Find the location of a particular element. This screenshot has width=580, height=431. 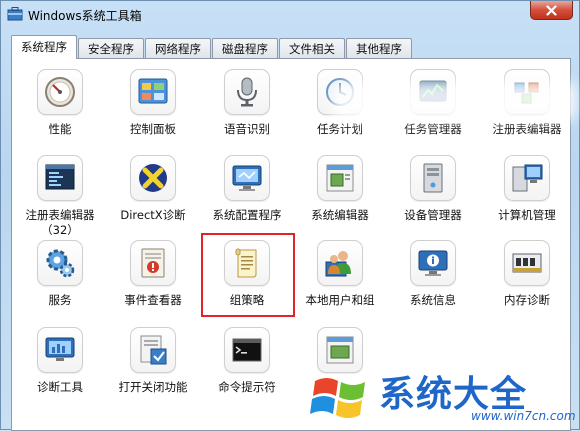

performance-gauge-icon is located at coordinates (60, 92).